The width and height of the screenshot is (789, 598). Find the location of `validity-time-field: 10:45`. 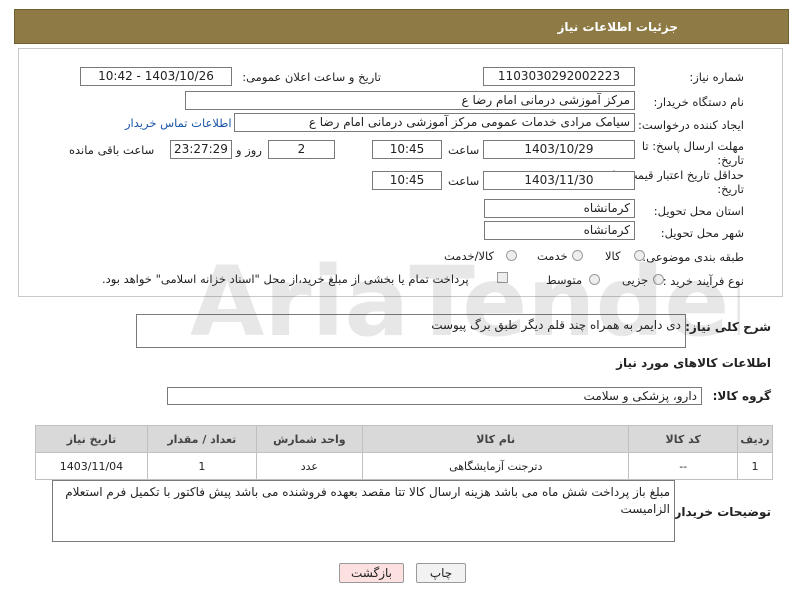

validity-time-field: 10:45 is located at coordinates (407, 180).